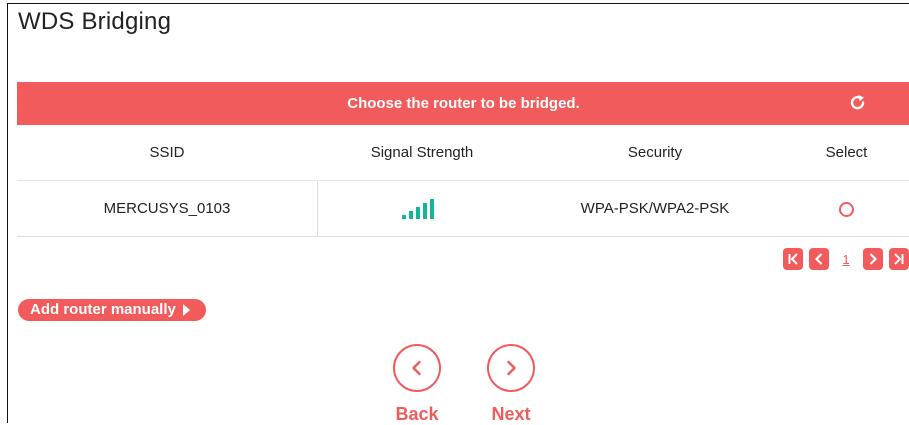 The width and height of the screenshot is (909, 425). I want to click on next-page-icon, so click(873, 259).